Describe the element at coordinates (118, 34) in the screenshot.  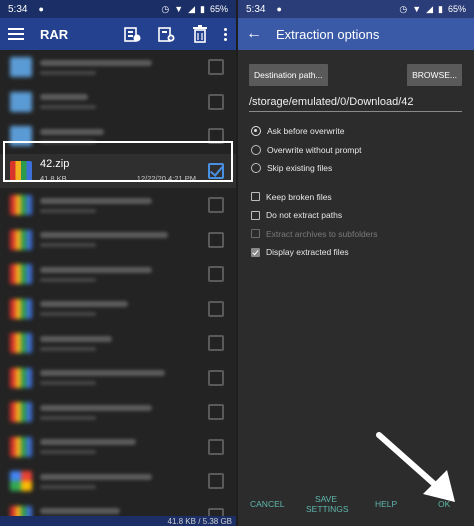
I see `app-toolbar: RAR` at that location.